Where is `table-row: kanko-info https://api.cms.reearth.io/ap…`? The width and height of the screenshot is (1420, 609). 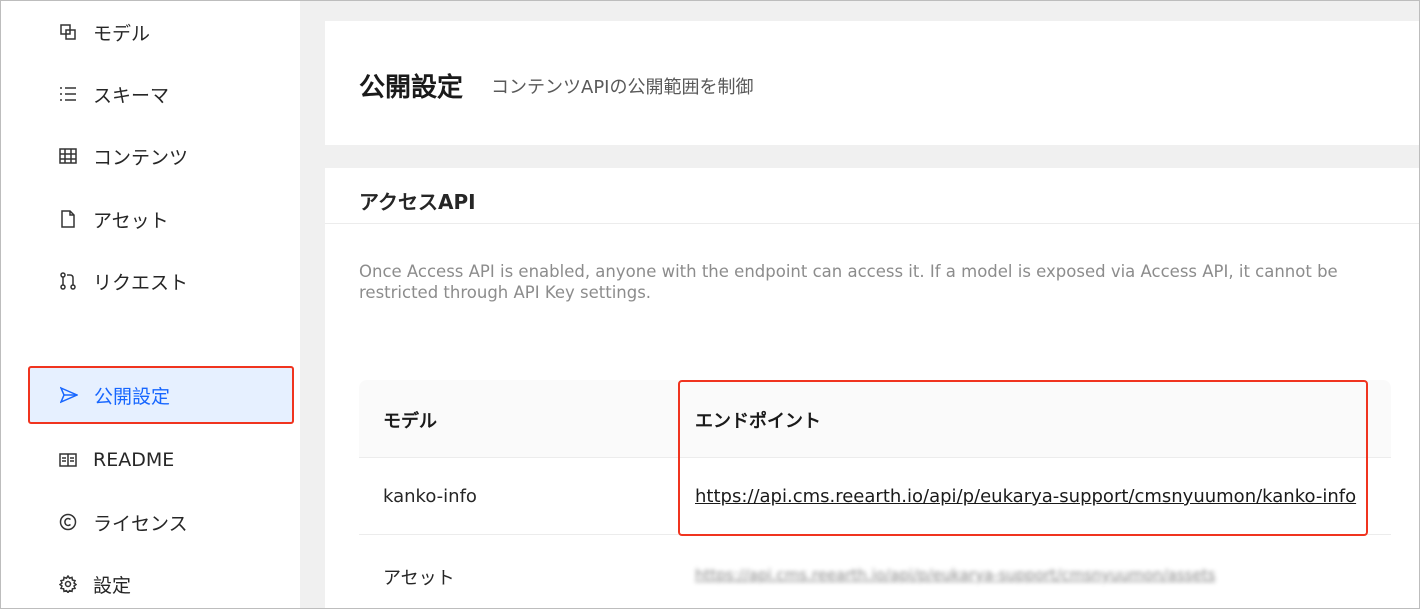 table-row: kanko-info https://api.cms.reearth.io/ap… is located at coordinates (875, 496).